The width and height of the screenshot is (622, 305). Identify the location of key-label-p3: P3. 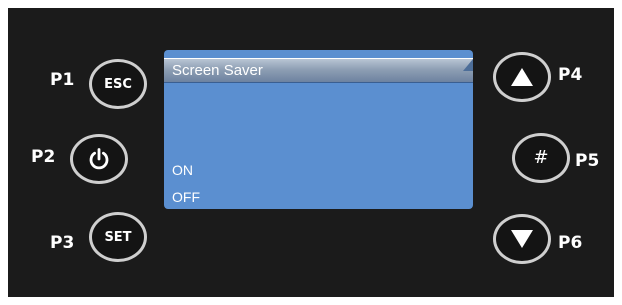
(62, 243).